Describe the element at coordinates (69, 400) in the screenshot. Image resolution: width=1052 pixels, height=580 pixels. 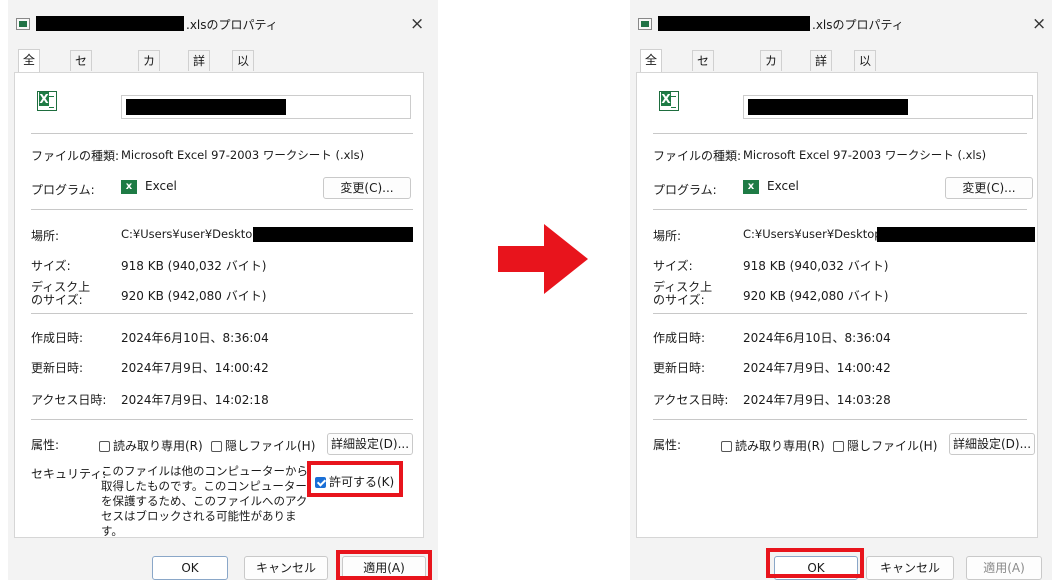
I see `accessed-label: アクセス日時:` at that location.